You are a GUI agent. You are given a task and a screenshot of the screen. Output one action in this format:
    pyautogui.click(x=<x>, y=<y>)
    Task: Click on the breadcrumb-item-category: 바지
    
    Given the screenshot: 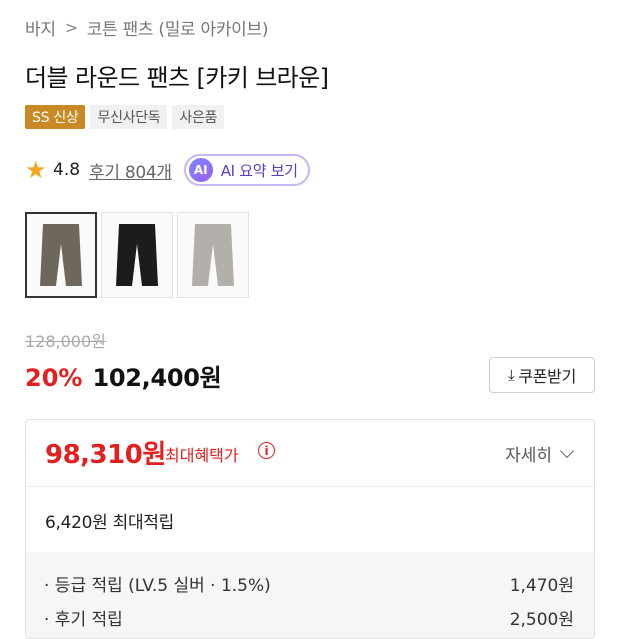 What is the action you would take?
    pyautogui.click(x=40, y=27)
    